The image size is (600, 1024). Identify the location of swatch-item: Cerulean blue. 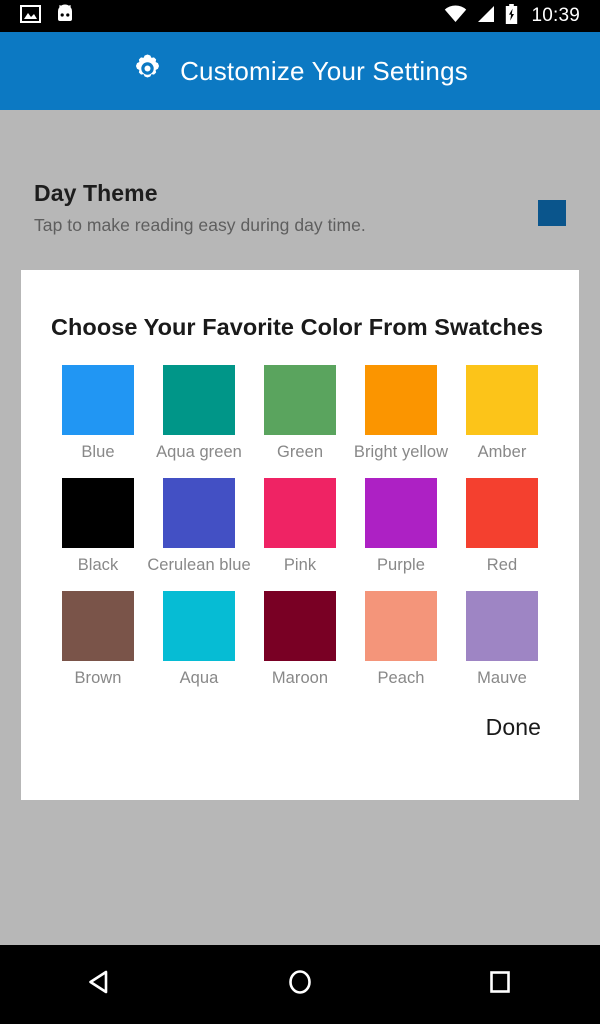
(199, 526).